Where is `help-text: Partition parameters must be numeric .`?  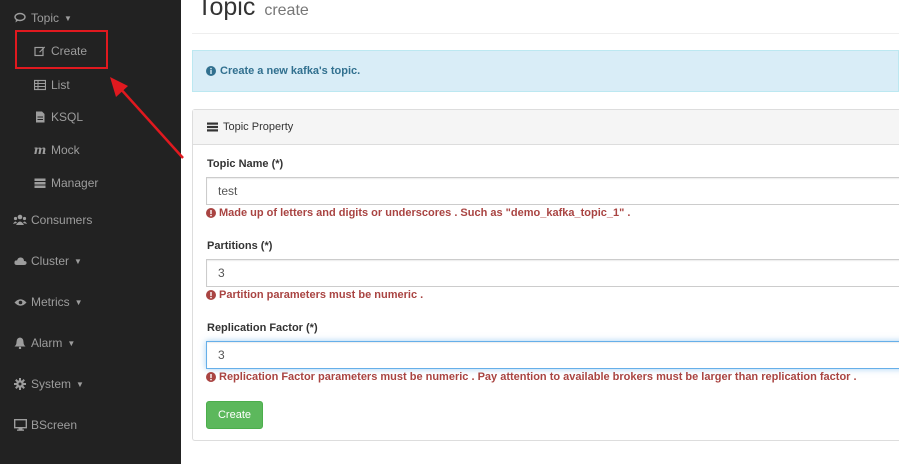 help-text: Partition parameters must be numeric . is located at coordinates (321, 295).